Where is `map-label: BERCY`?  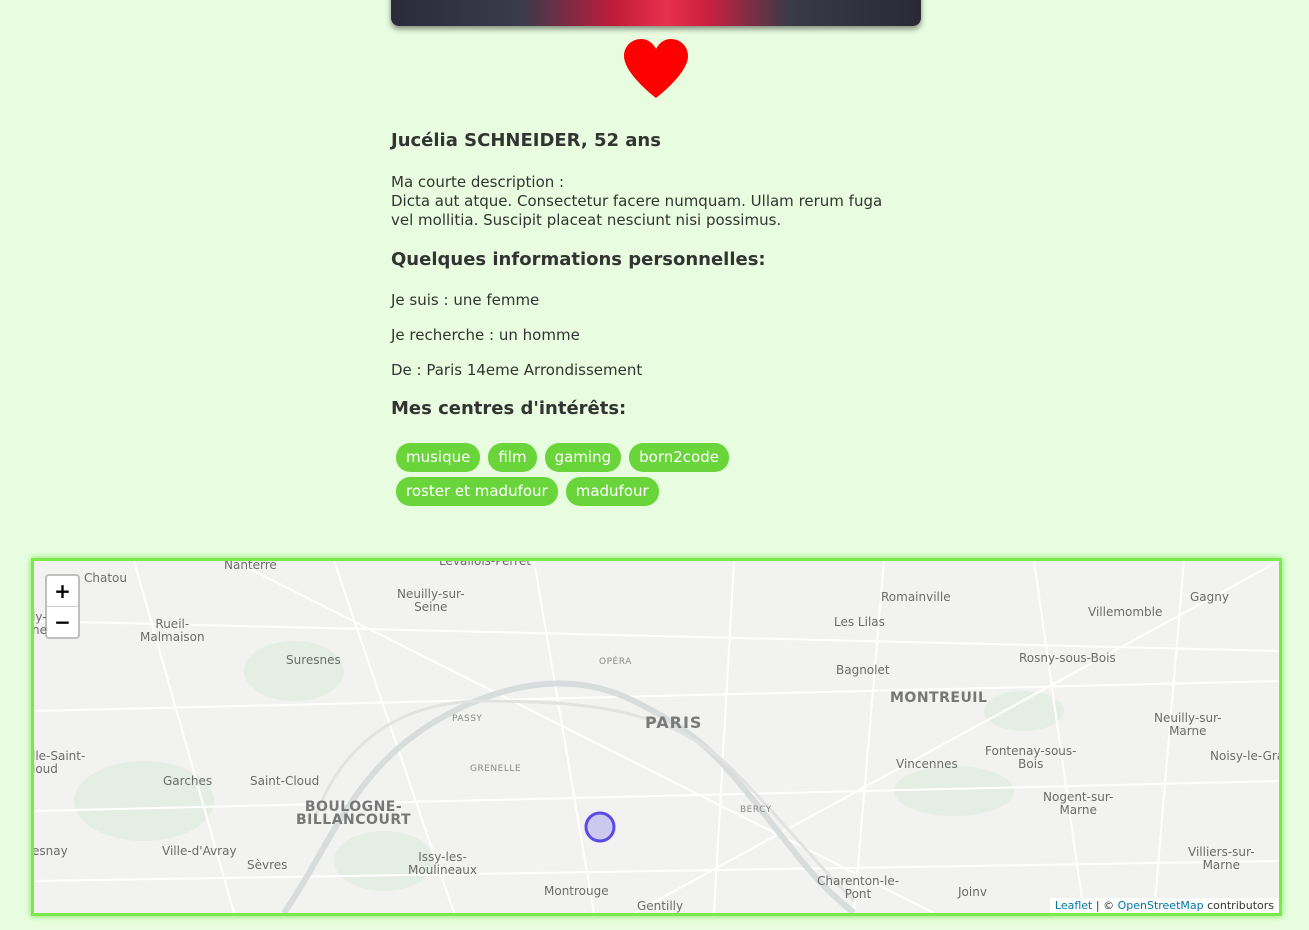 map-label: BERCY is located at coordinates (756, 810).